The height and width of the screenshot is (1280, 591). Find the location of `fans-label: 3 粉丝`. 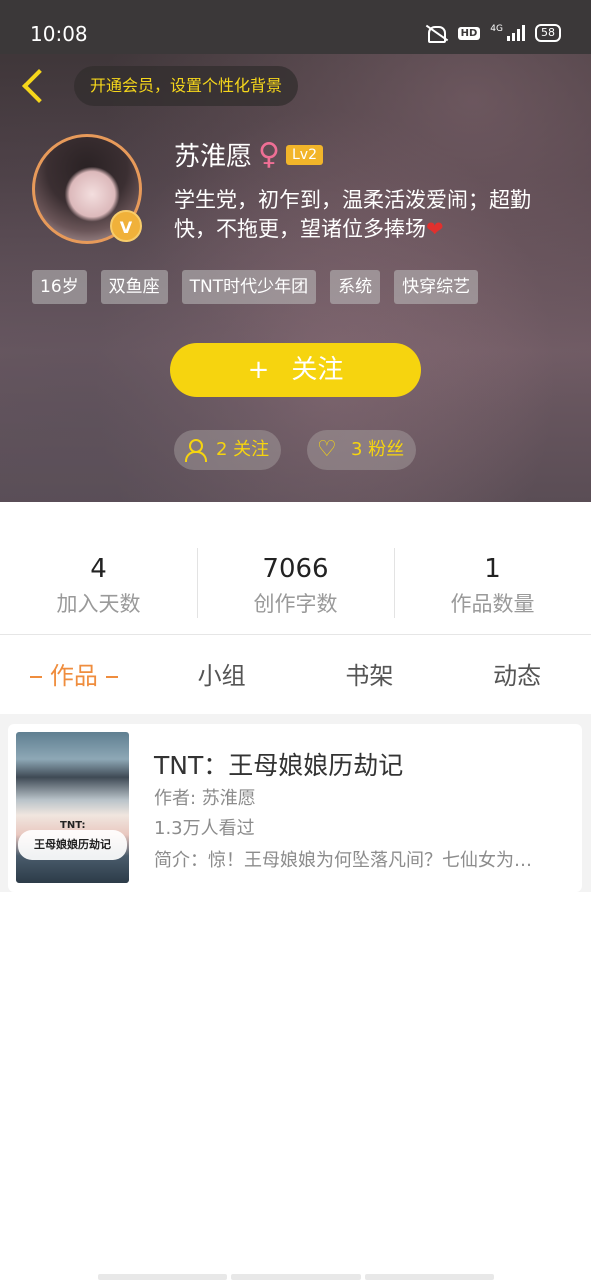

fans-label: 3 粉丝 is located at coordinates (378, 449).